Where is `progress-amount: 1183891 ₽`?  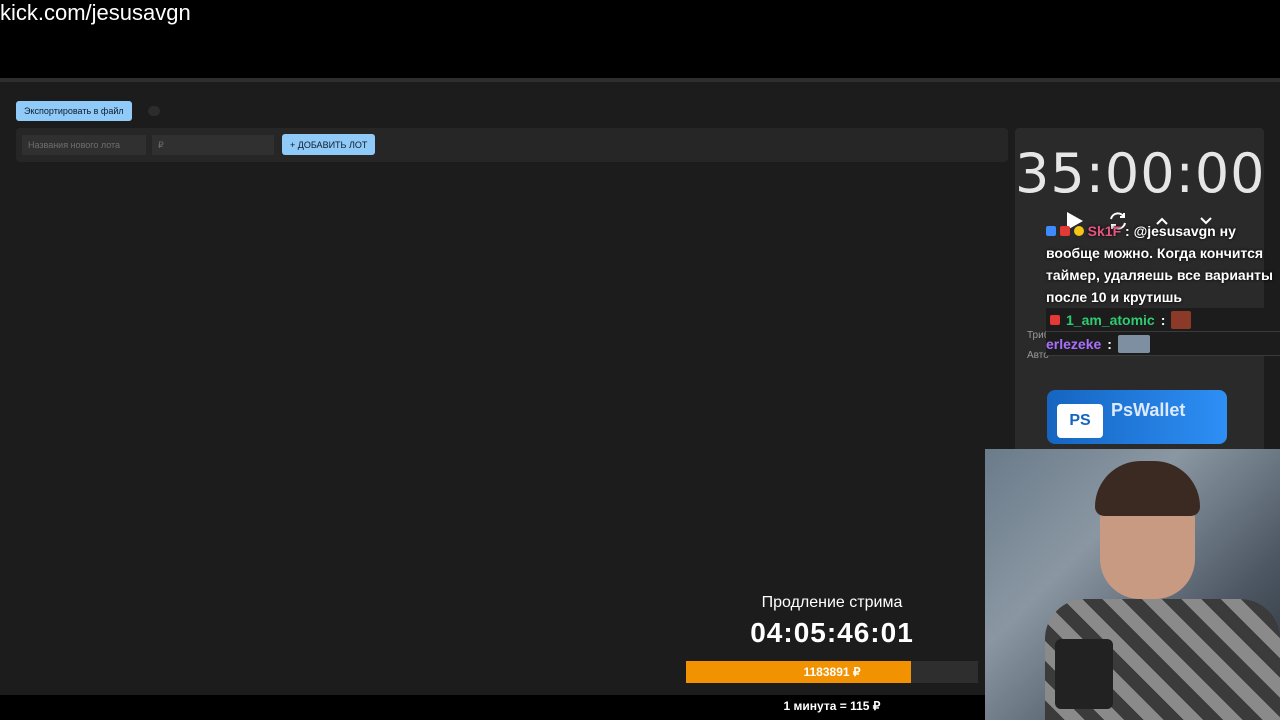
progress-amount: 1183891 ₽ is located at coordinates (832, 672).